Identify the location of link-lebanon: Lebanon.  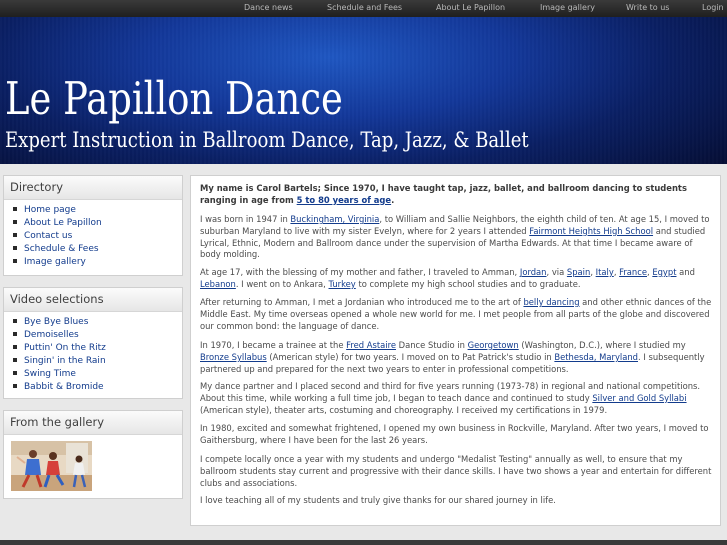
(218, 284).